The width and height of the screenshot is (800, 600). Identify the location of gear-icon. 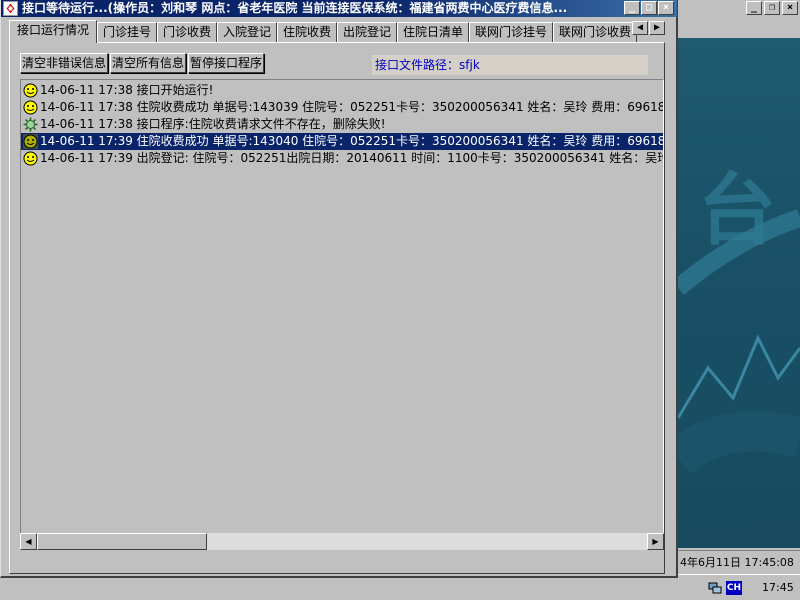
(30, 124).